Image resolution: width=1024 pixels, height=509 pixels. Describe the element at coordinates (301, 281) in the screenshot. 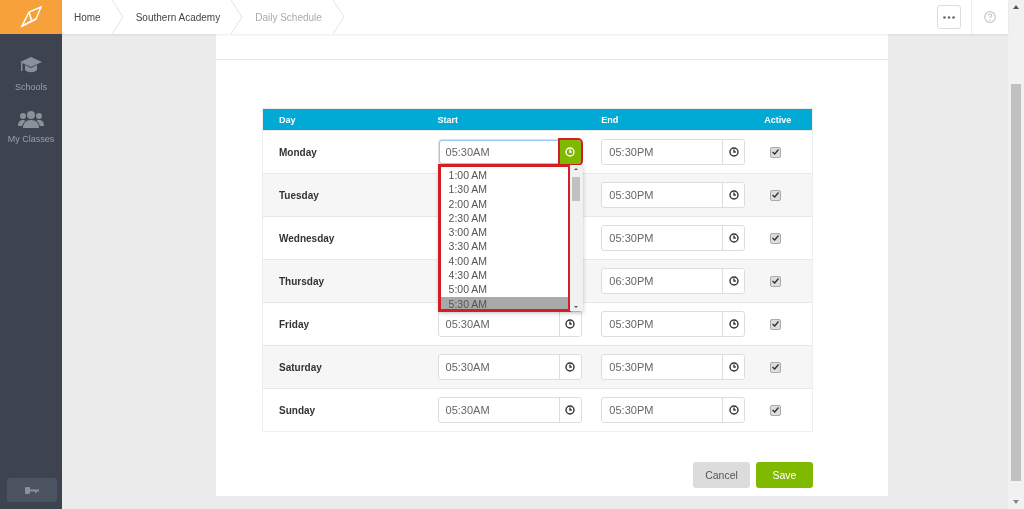

I see `day-label: Thursday` at that location.